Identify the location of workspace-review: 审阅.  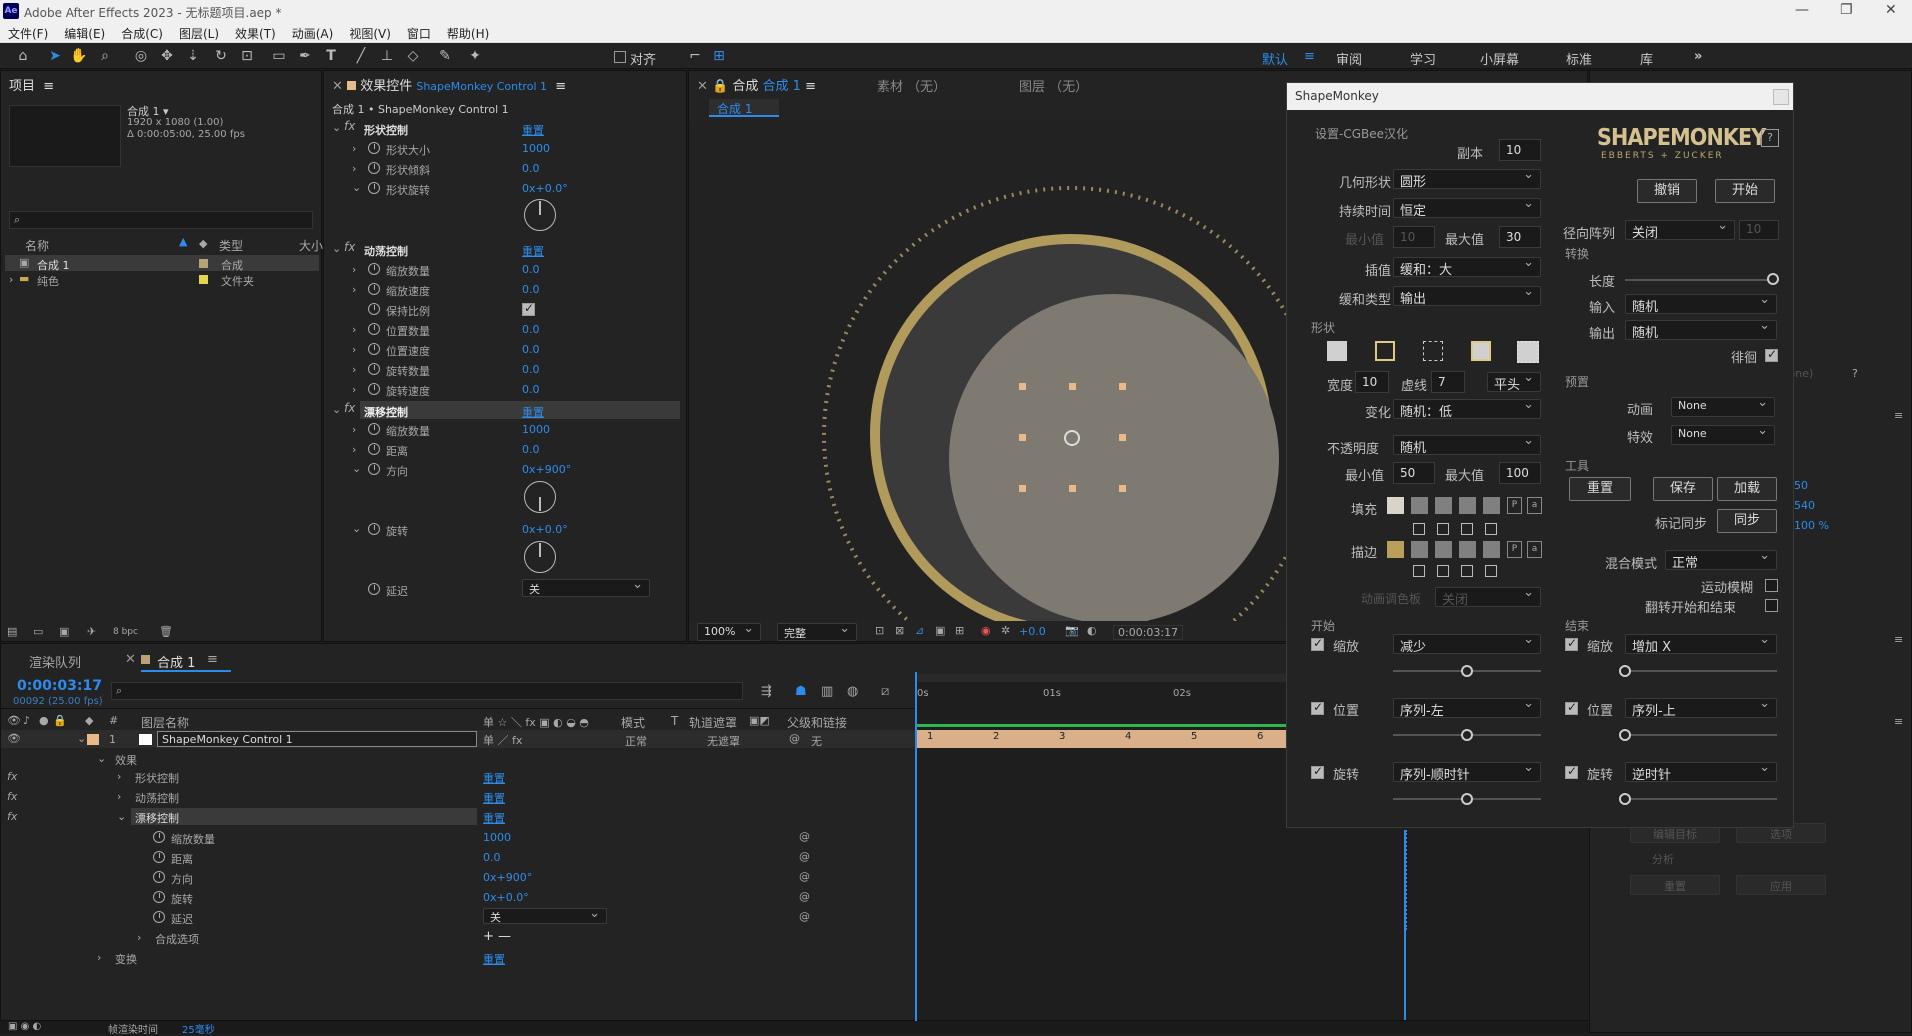
(1349, 58).